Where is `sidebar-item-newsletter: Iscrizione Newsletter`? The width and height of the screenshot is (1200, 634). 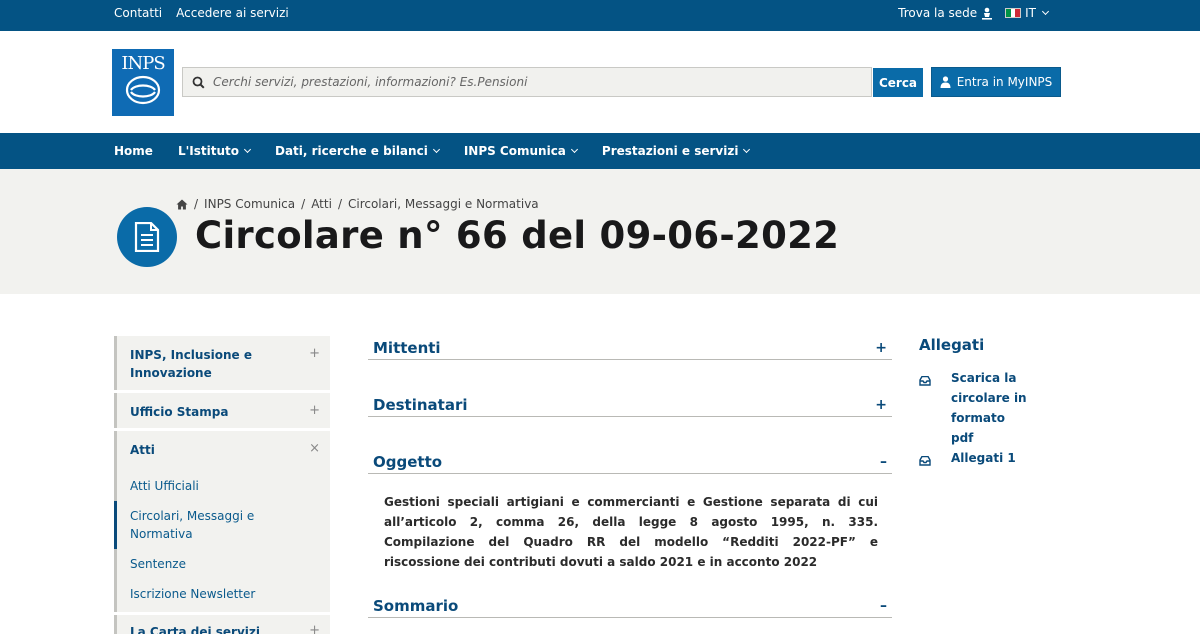 sidebar-item-newsletter: Iscrizione Newsletter is located at coordinates (223, 594).